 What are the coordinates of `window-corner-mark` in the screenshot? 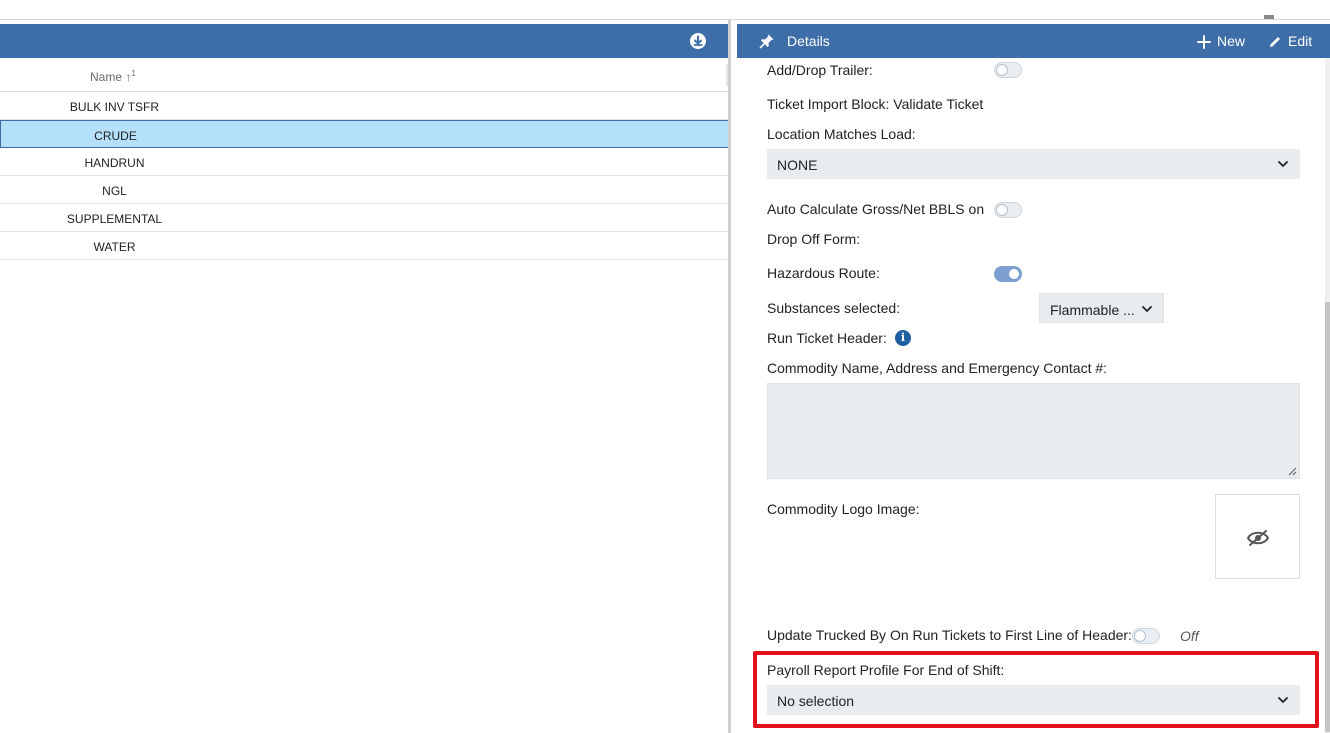 It's located at (1269, 17).